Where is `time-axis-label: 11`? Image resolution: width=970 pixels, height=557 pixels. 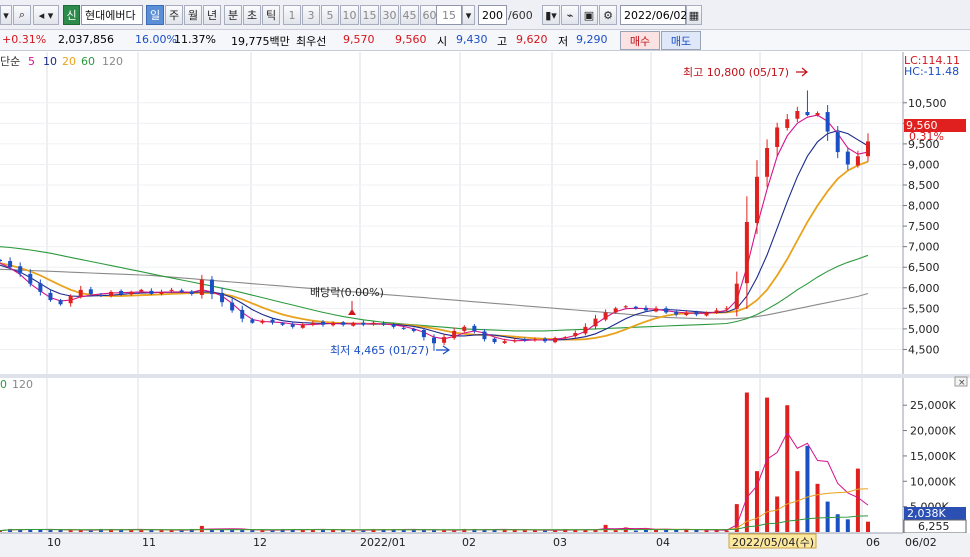 time-axis-label: 11 is located at coordinates (149, 542).